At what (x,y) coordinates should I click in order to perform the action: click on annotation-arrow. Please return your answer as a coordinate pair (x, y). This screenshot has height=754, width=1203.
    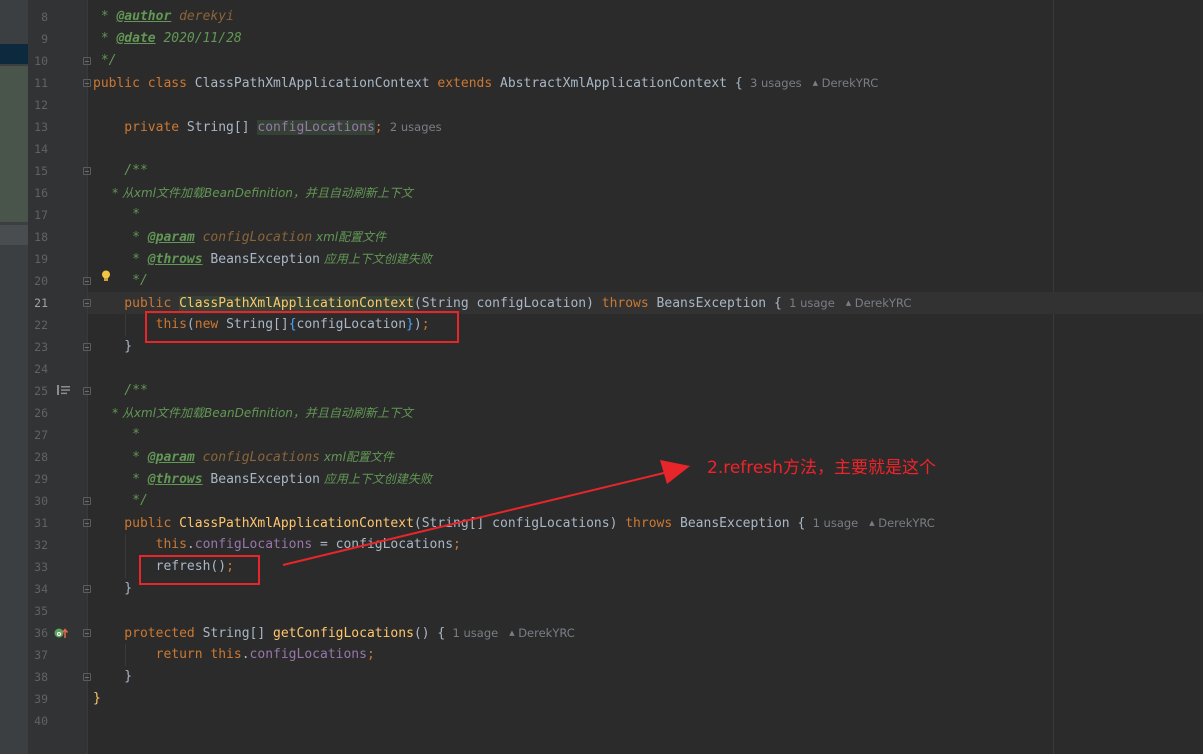
    Looking at the image, I should click on (486, 513).